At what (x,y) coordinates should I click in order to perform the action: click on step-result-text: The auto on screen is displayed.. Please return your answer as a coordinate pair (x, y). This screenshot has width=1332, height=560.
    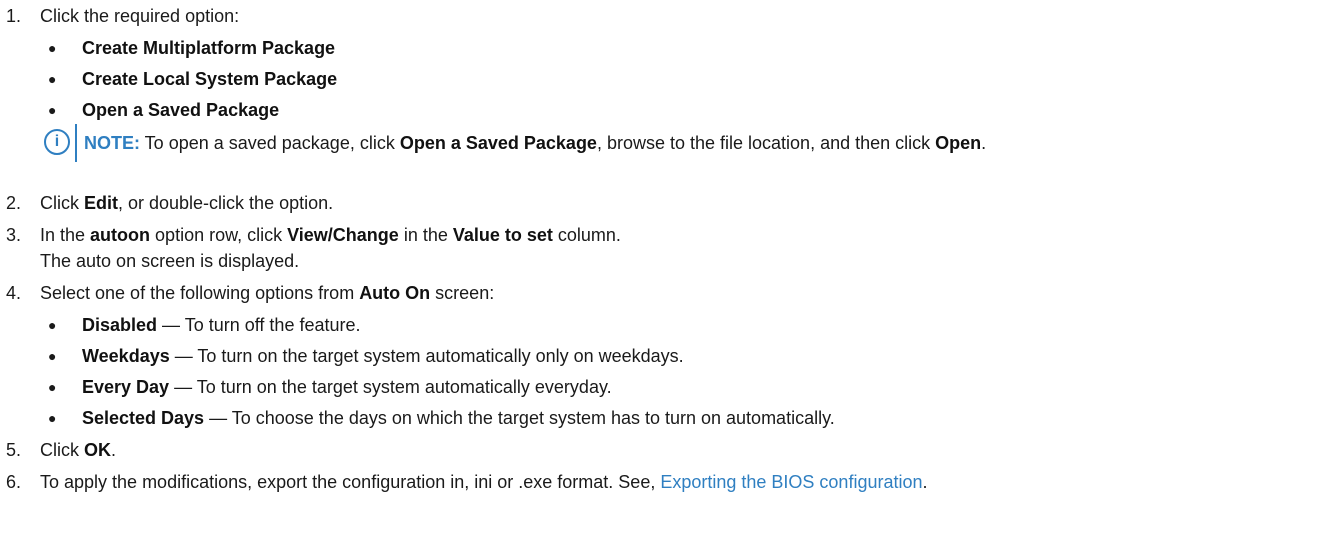
    Looking at the image, I should click on (170, 261).